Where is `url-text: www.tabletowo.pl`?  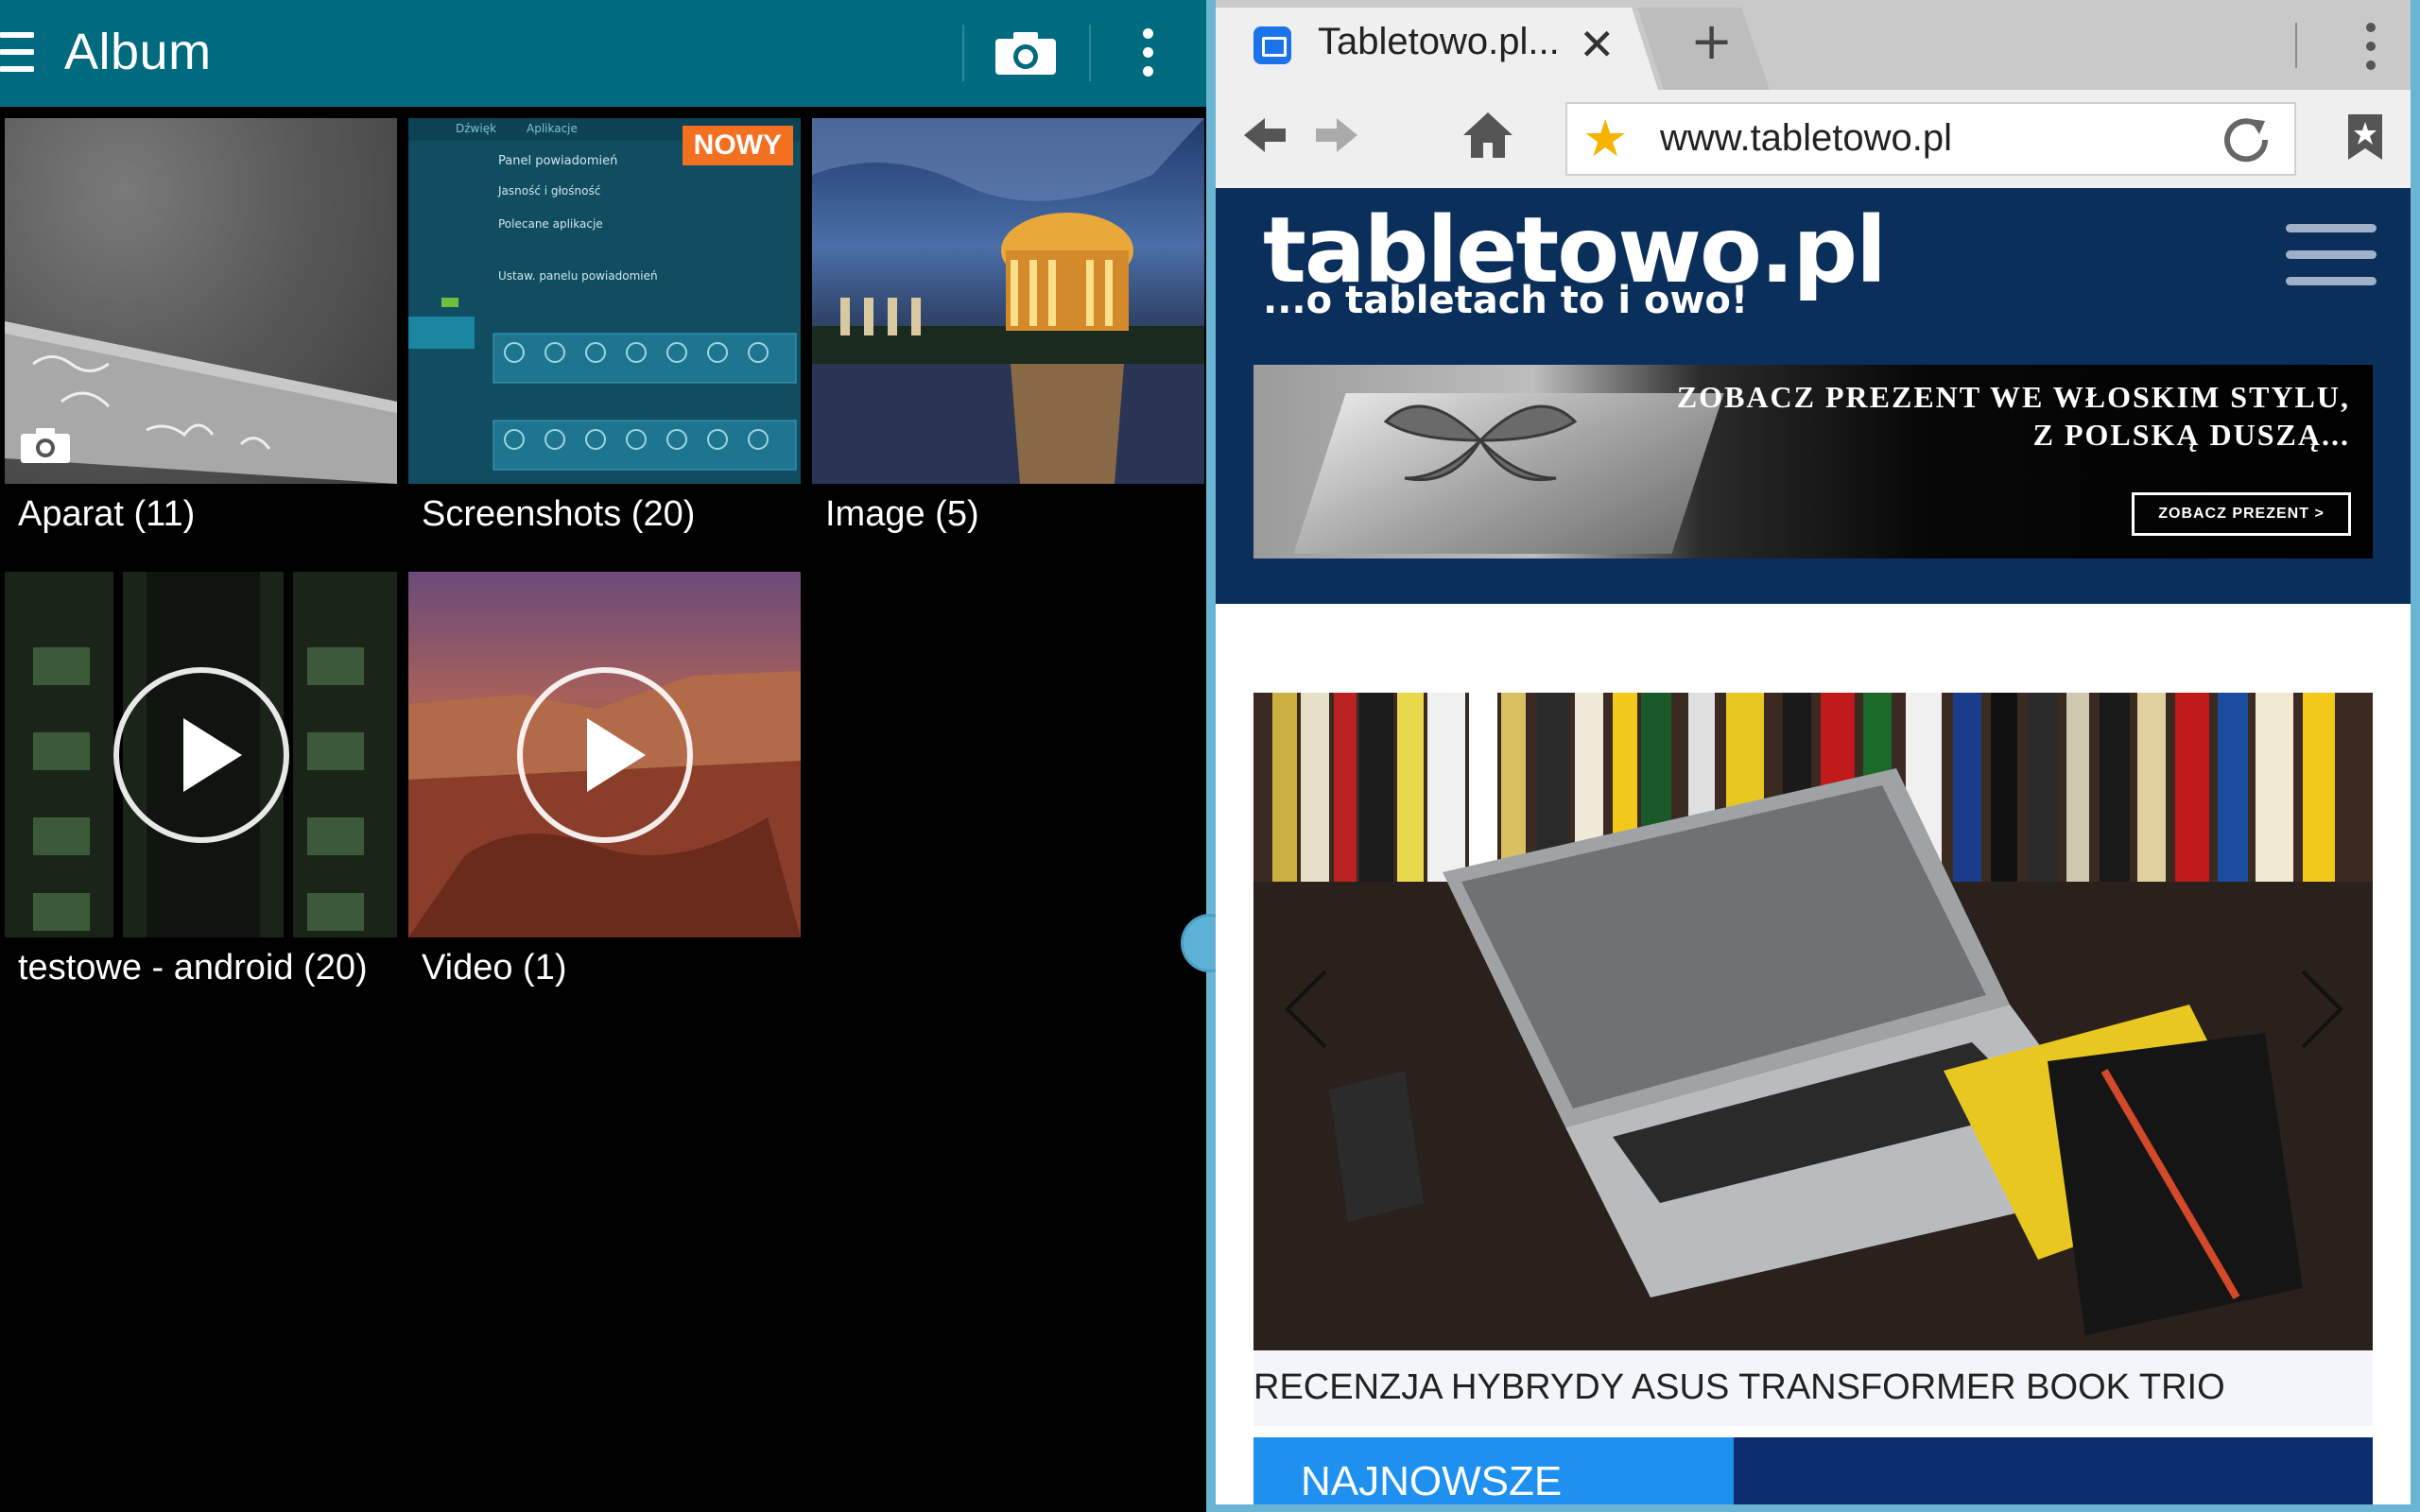
url-text: www.tabletowo.pl is located at coordinates (1806, 138).